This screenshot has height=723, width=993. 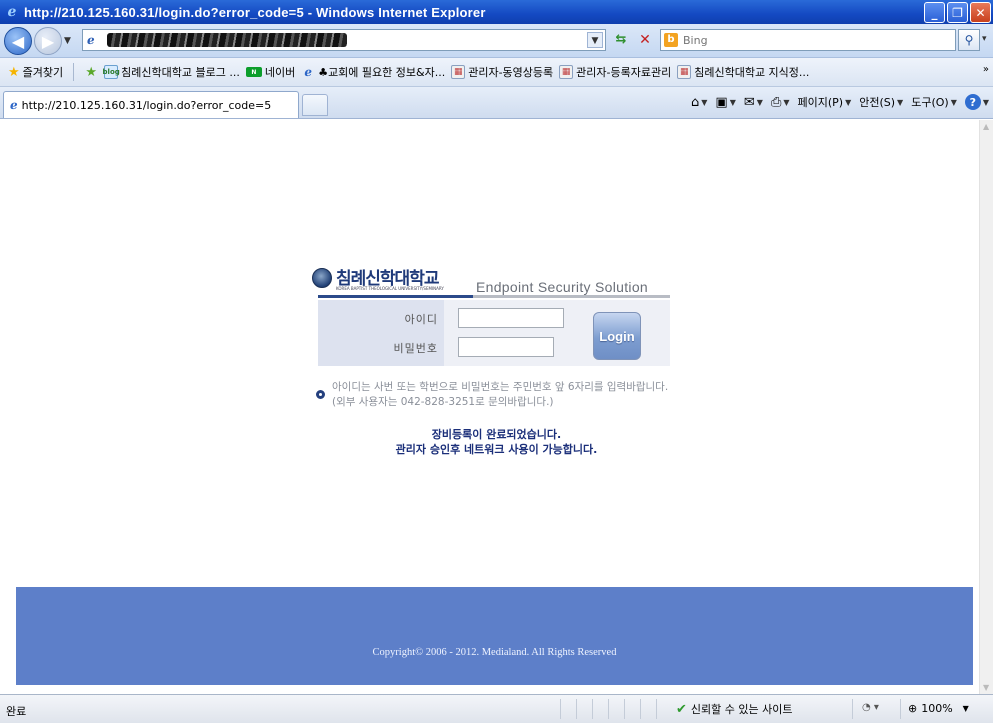 What do you see at coordinates (820, 102) in the screenshot?
I see `page-menu-label: 페이지(P)` at bounding box center [820, 102].